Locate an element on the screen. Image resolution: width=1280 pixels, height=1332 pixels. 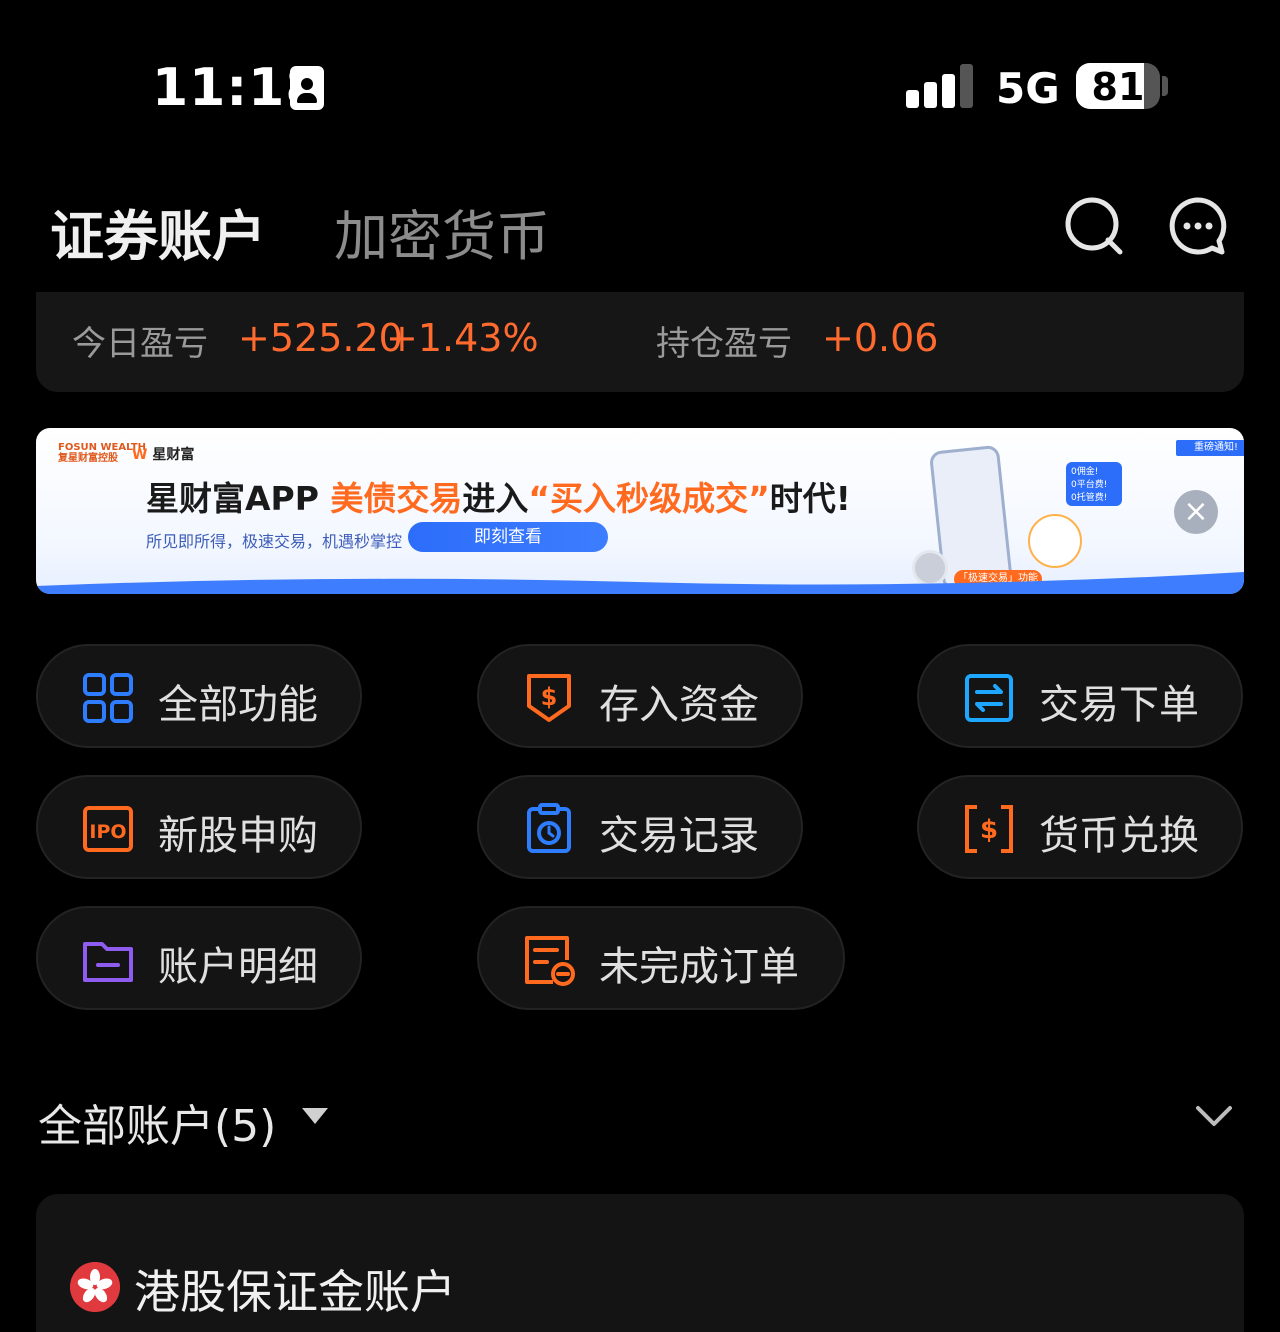
network-type: 5G is located at coordinates (1028, 88).